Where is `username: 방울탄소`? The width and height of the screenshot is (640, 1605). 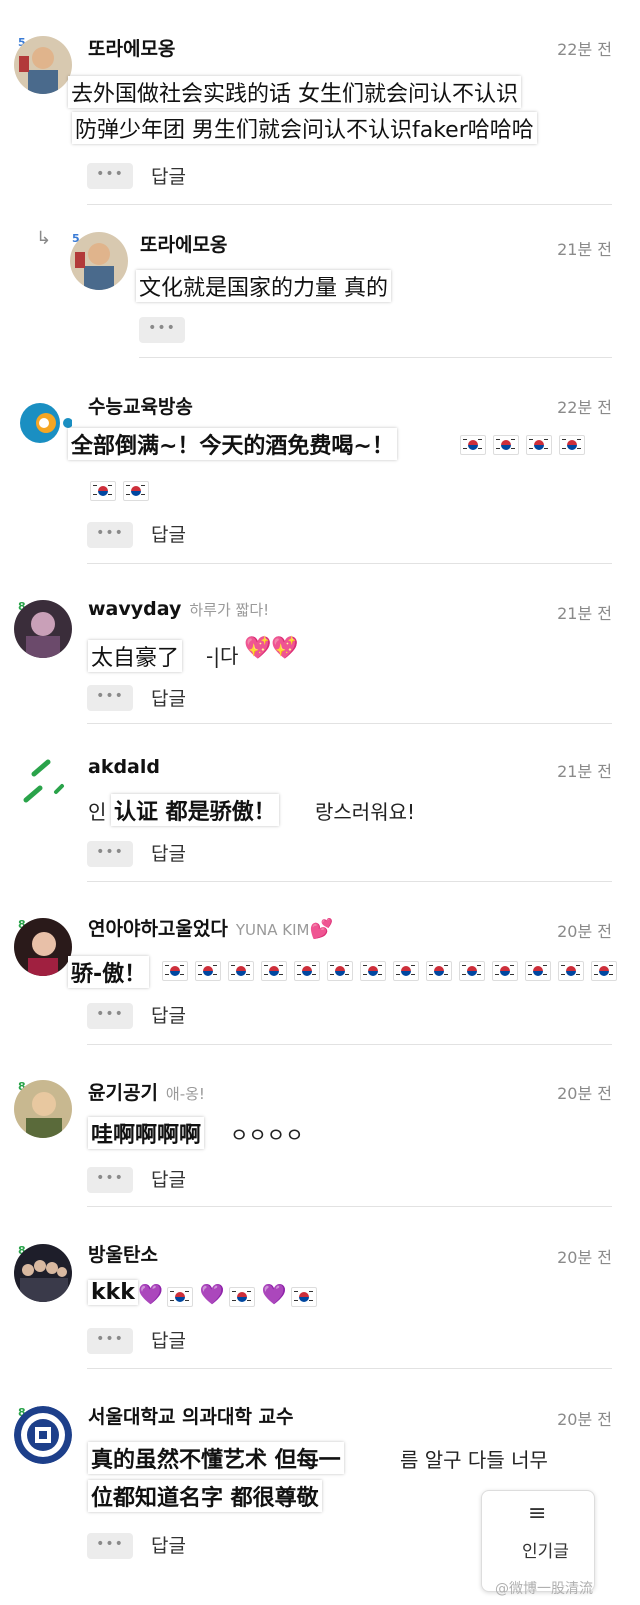
username: 방울탄소 is located at coordinates (123, 1253).